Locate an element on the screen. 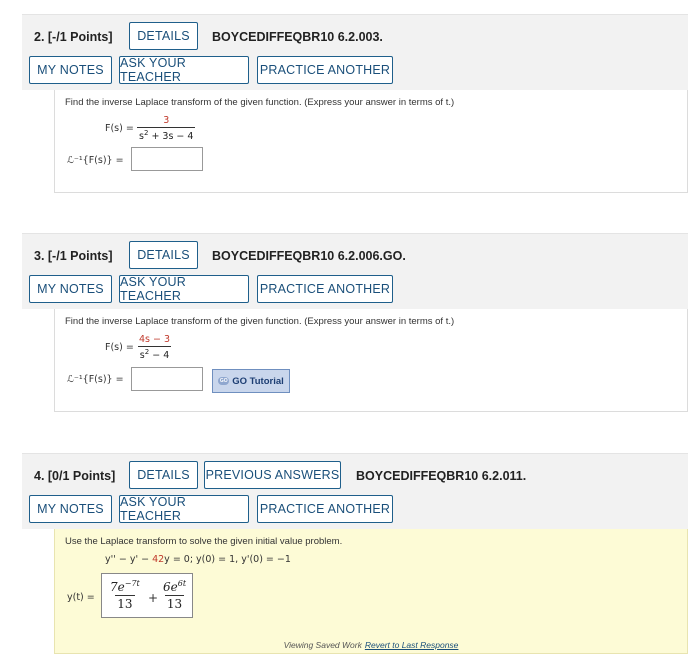 The height and width of the screenshot is (672, 700). answer-input: 7e−7t 13 + 6e6t 13 is located at coordinates (147, 595).